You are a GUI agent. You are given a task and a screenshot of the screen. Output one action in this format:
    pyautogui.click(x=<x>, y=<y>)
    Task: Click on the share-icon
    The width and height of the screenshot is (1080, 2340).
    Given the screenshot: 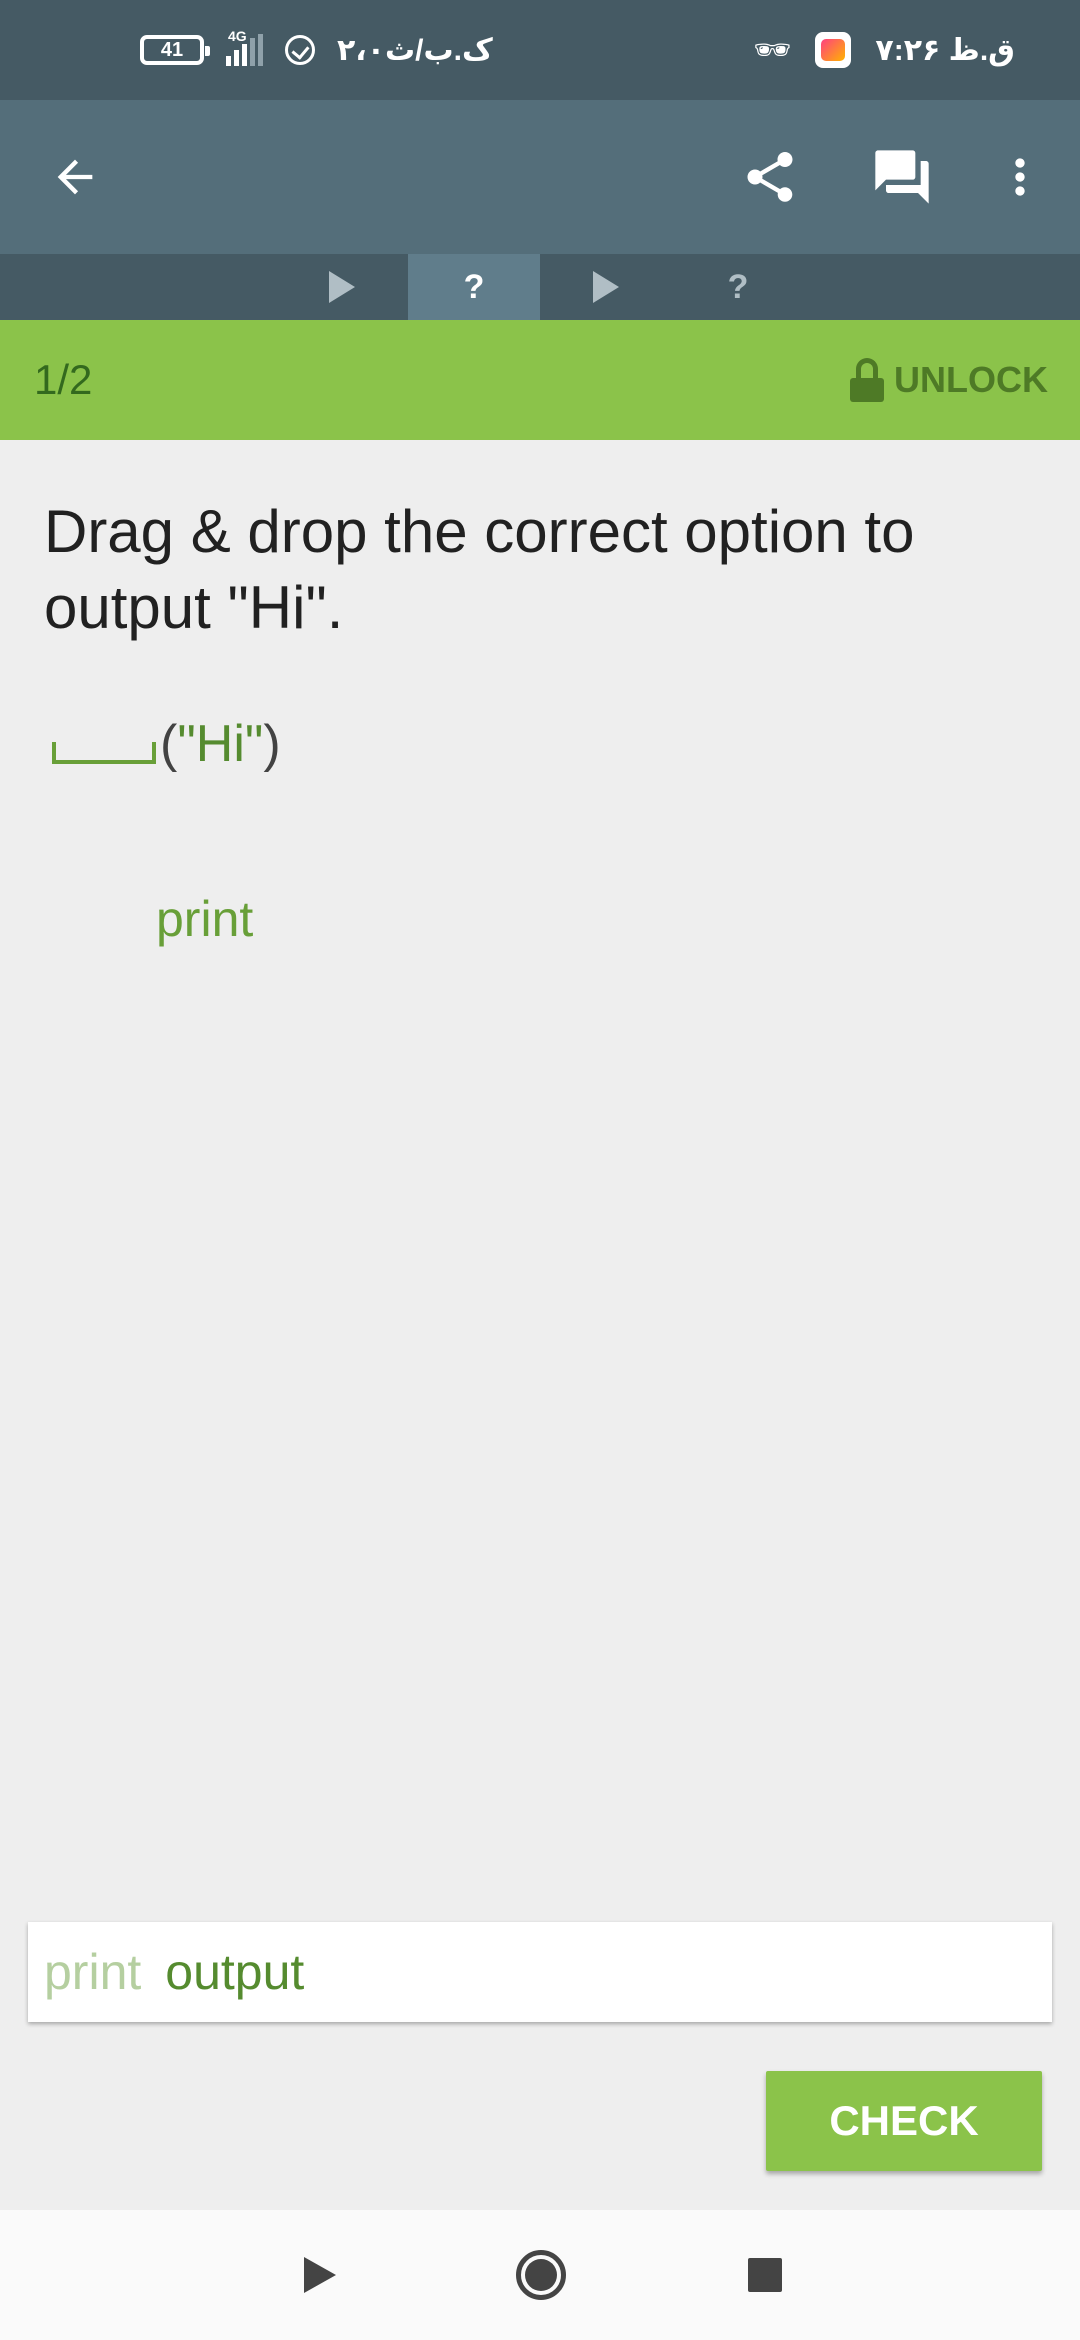 What is the action you would take?
    pyautogui.click(x=770, y=177)
    